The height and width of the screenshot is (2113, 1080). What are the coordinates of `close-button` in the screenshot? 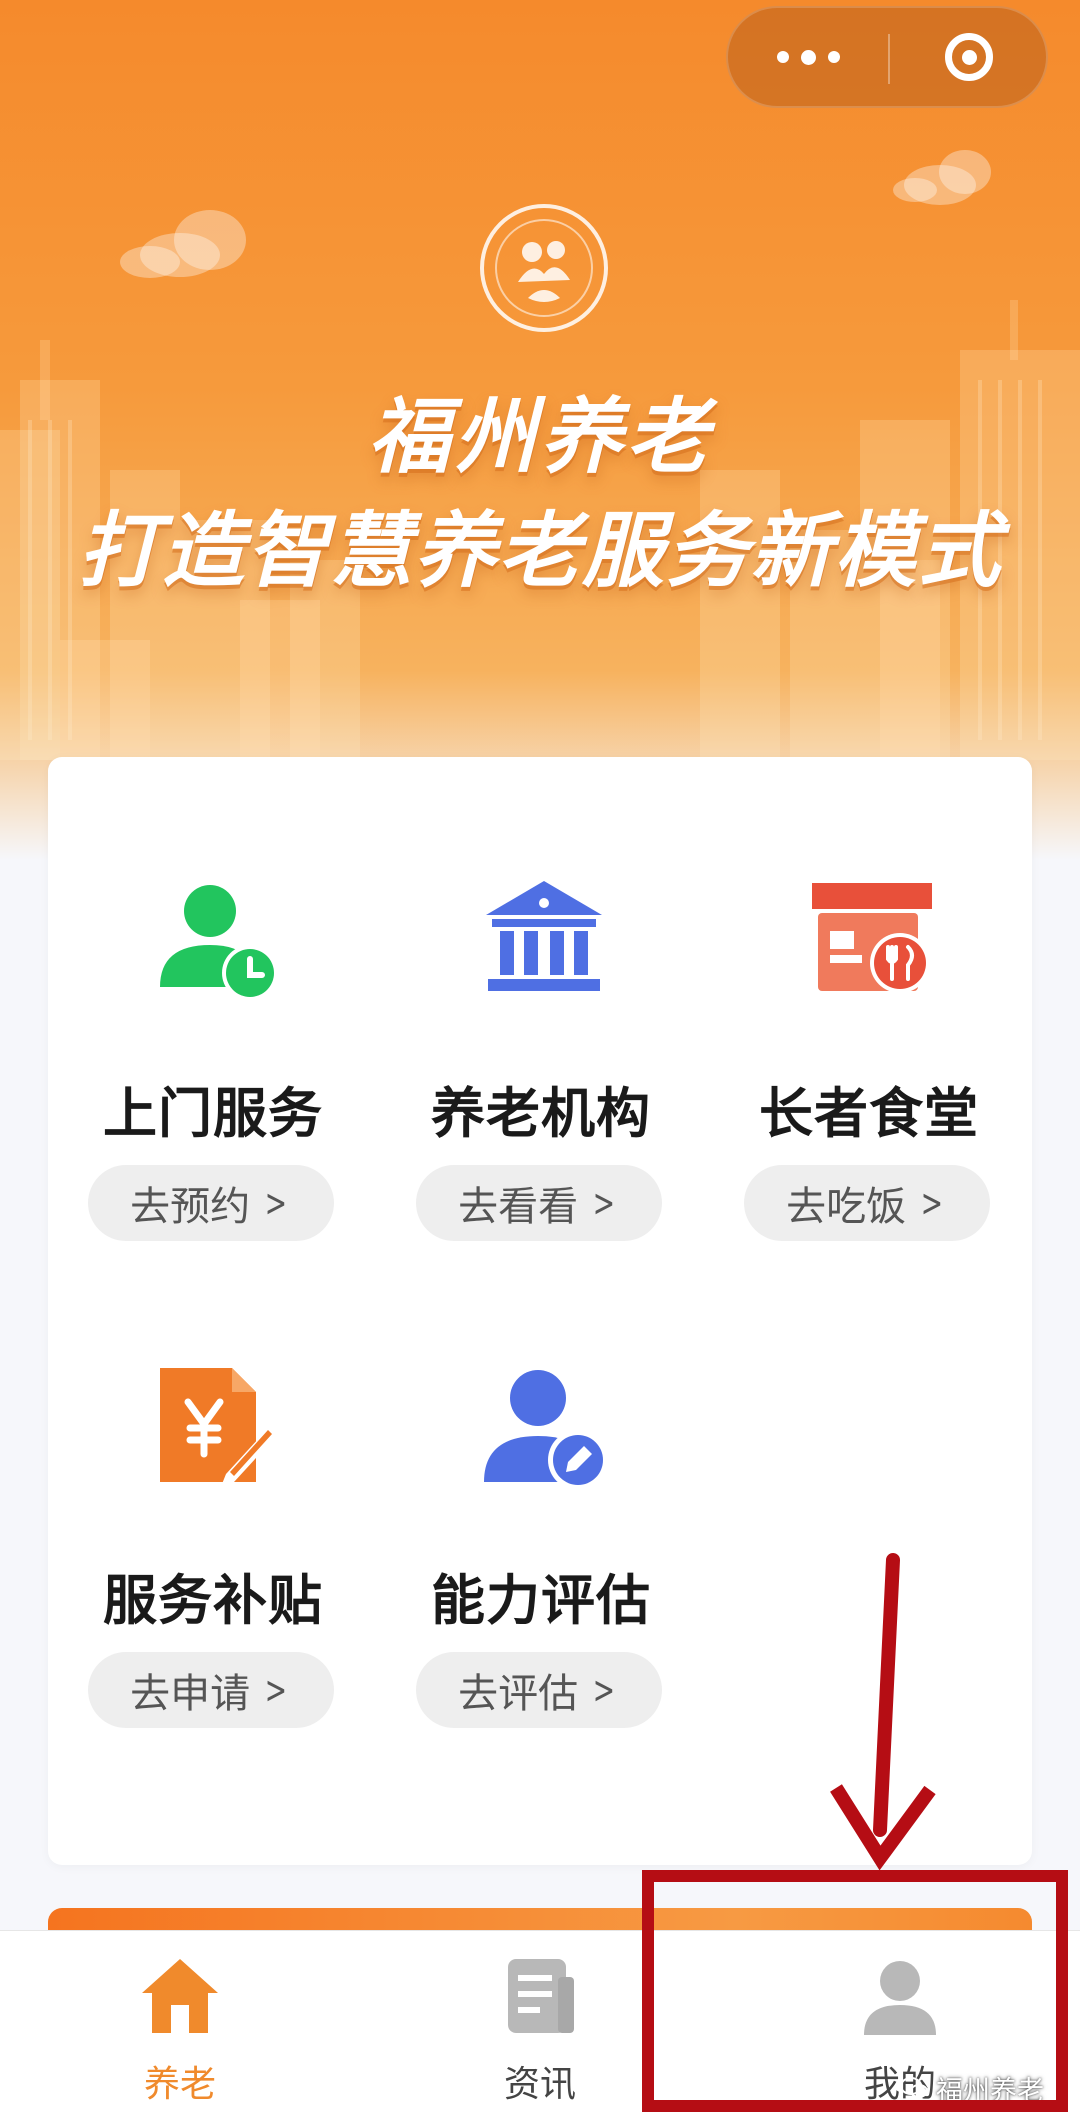 It's located at (969, 57).